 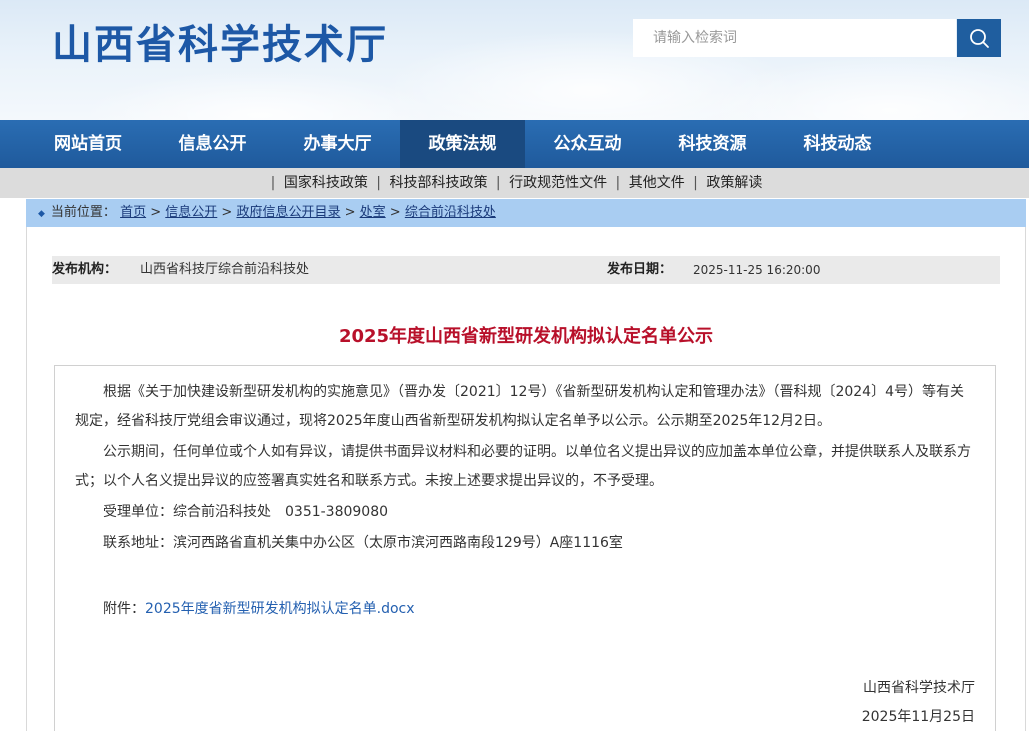 I want to click on signature-org: 山西省科学技术厅, so click(x=919, y=688).